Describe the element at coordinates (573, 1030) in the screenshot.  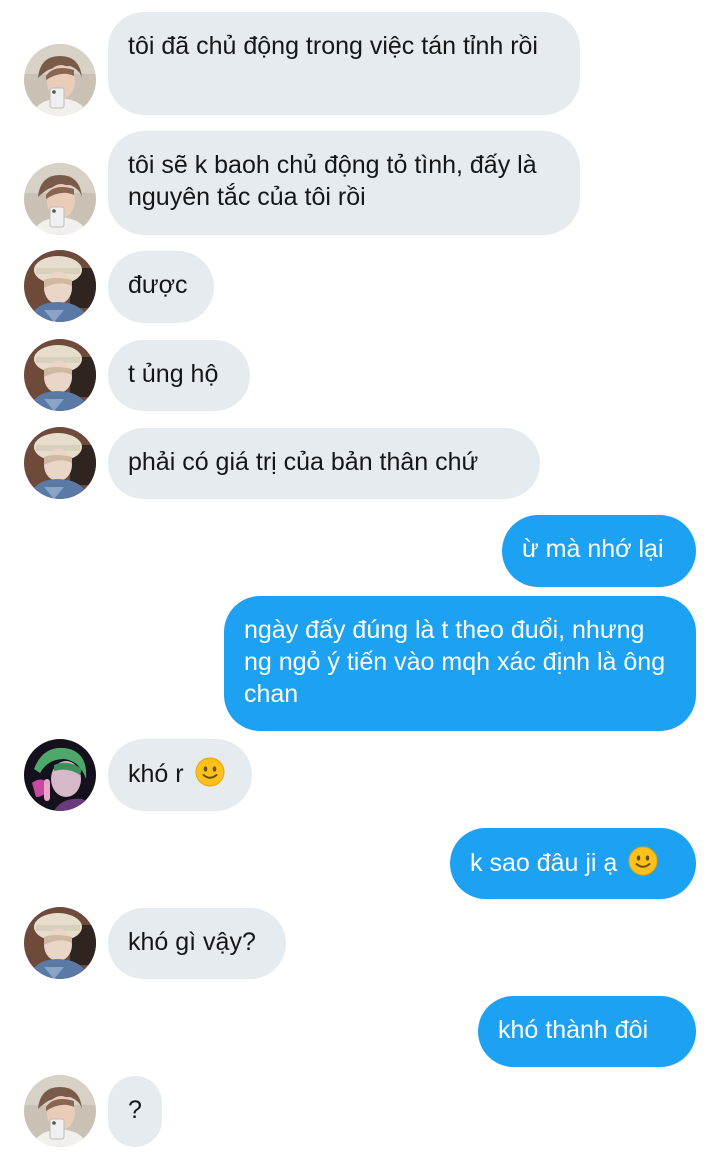
I see `message-text: khó thành đôi` at that location.